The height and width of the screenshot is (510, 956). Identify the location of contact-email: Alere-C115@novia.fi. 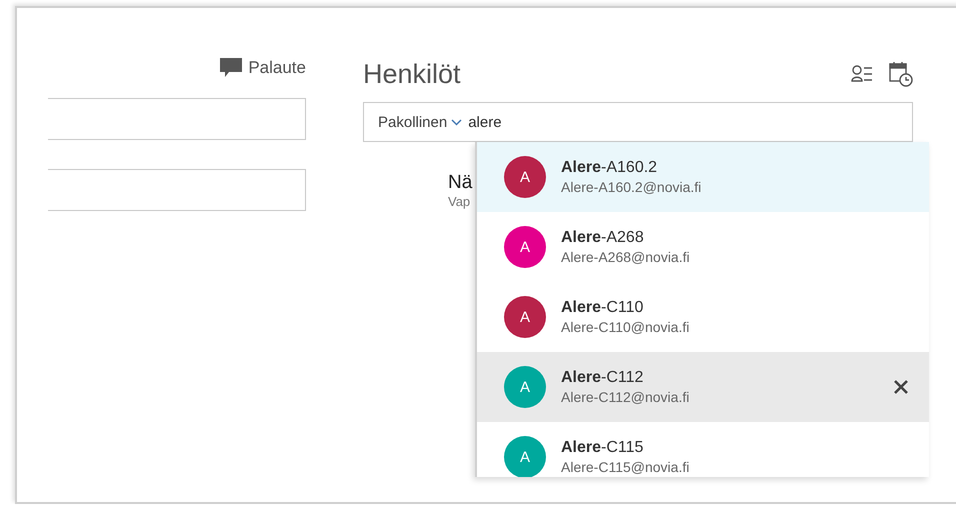
(625, 467).